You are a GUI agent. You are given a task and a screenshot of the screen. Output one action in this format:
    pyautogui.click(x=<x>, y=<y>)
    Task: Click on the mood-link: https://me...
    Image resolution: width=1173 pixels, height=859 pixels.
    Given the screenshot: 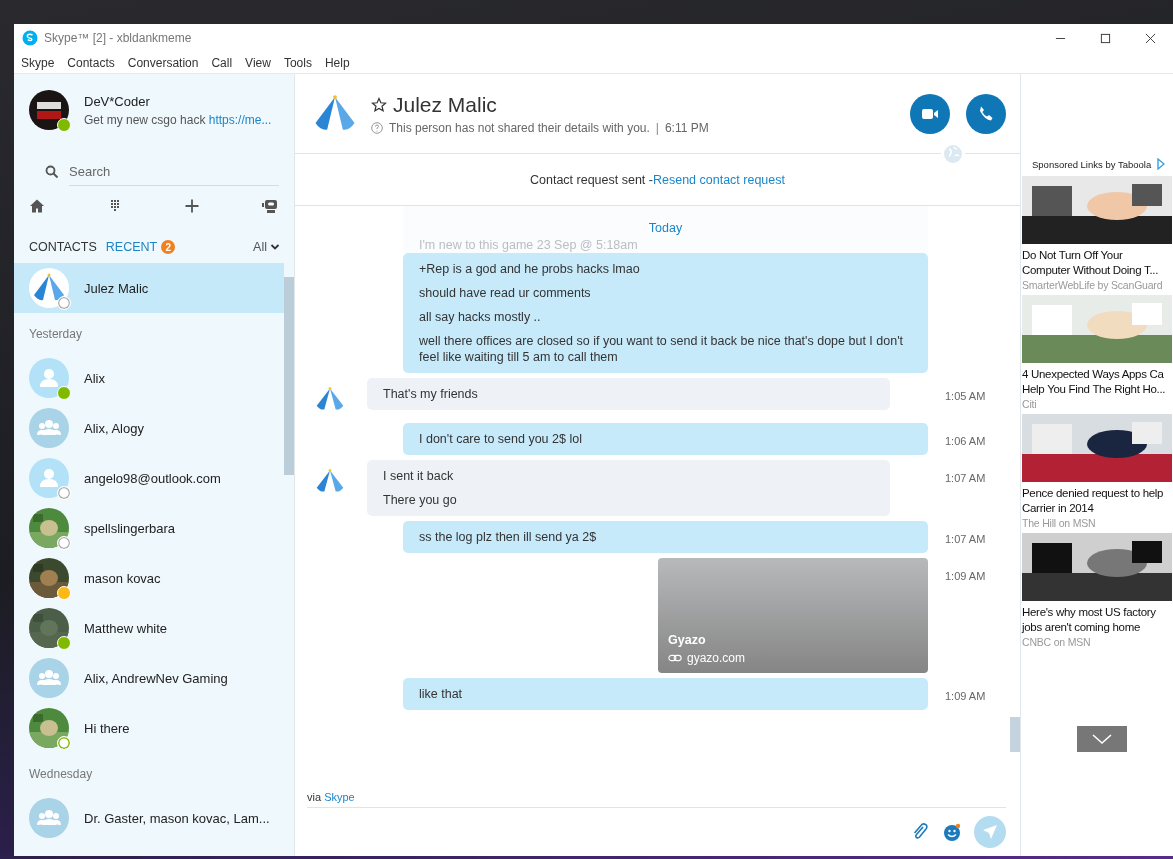 What is the action you would take?
    pyautogui.click(x=240, y=119)
    